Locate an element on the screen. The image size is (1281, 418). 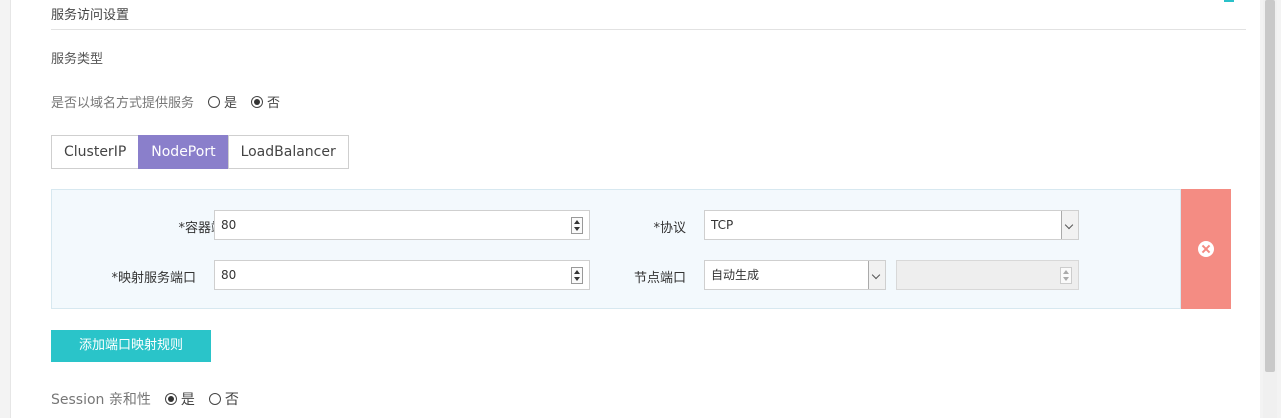
vertical-scrollbar is located at coordinates (1270, 209).